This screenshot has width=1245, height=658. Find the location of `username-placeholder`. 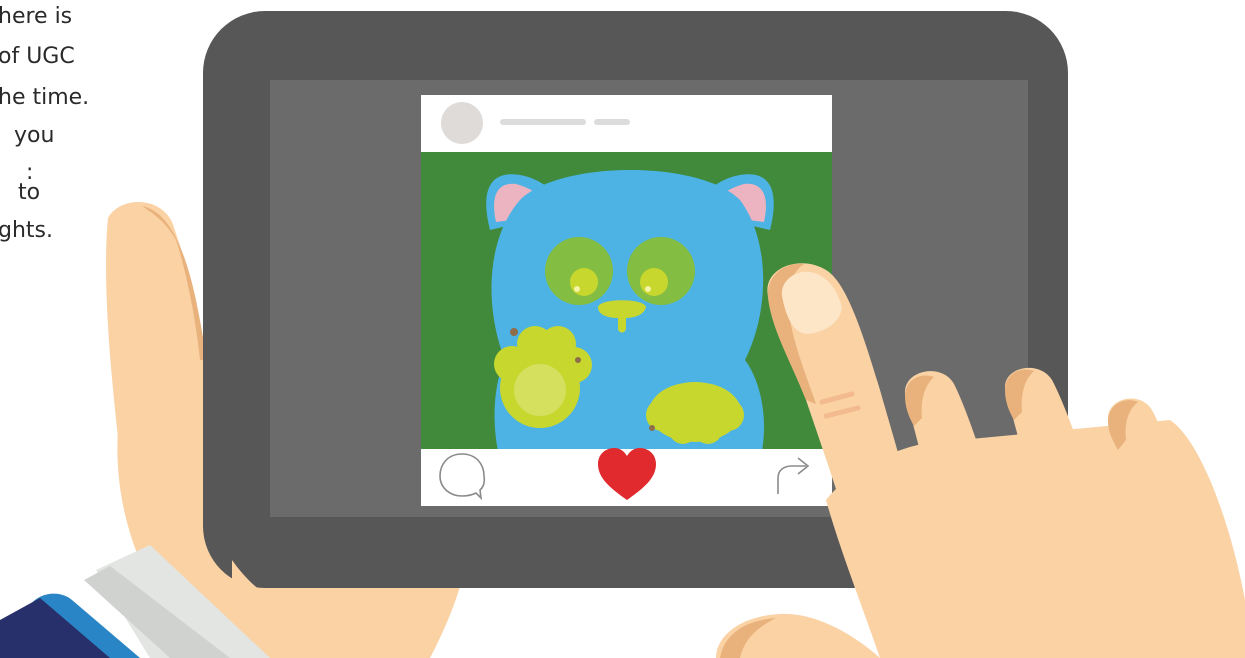

username-placeholder is located at coordinates (543, 122).